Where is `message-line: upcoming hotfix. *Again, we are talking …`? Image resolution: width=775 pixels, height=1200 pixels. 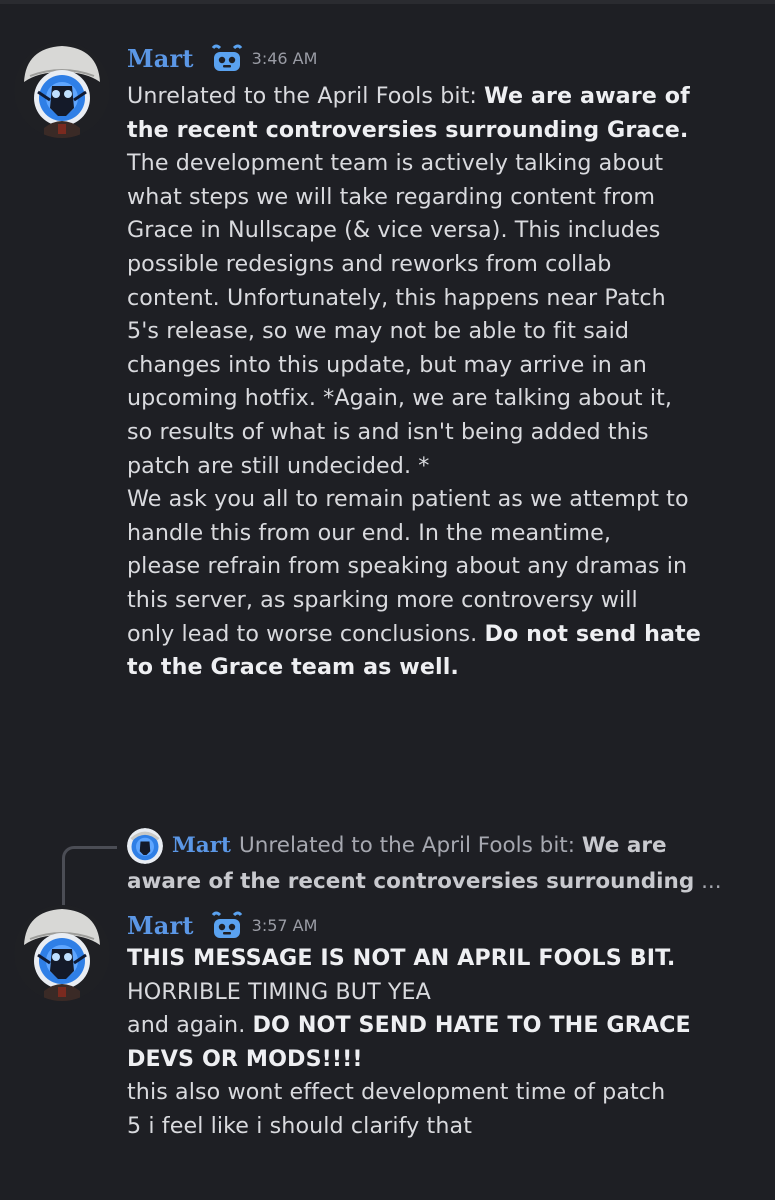
message-line: upcoming hotfix. *Again, we are talking … is located at coordinates (442, 399).